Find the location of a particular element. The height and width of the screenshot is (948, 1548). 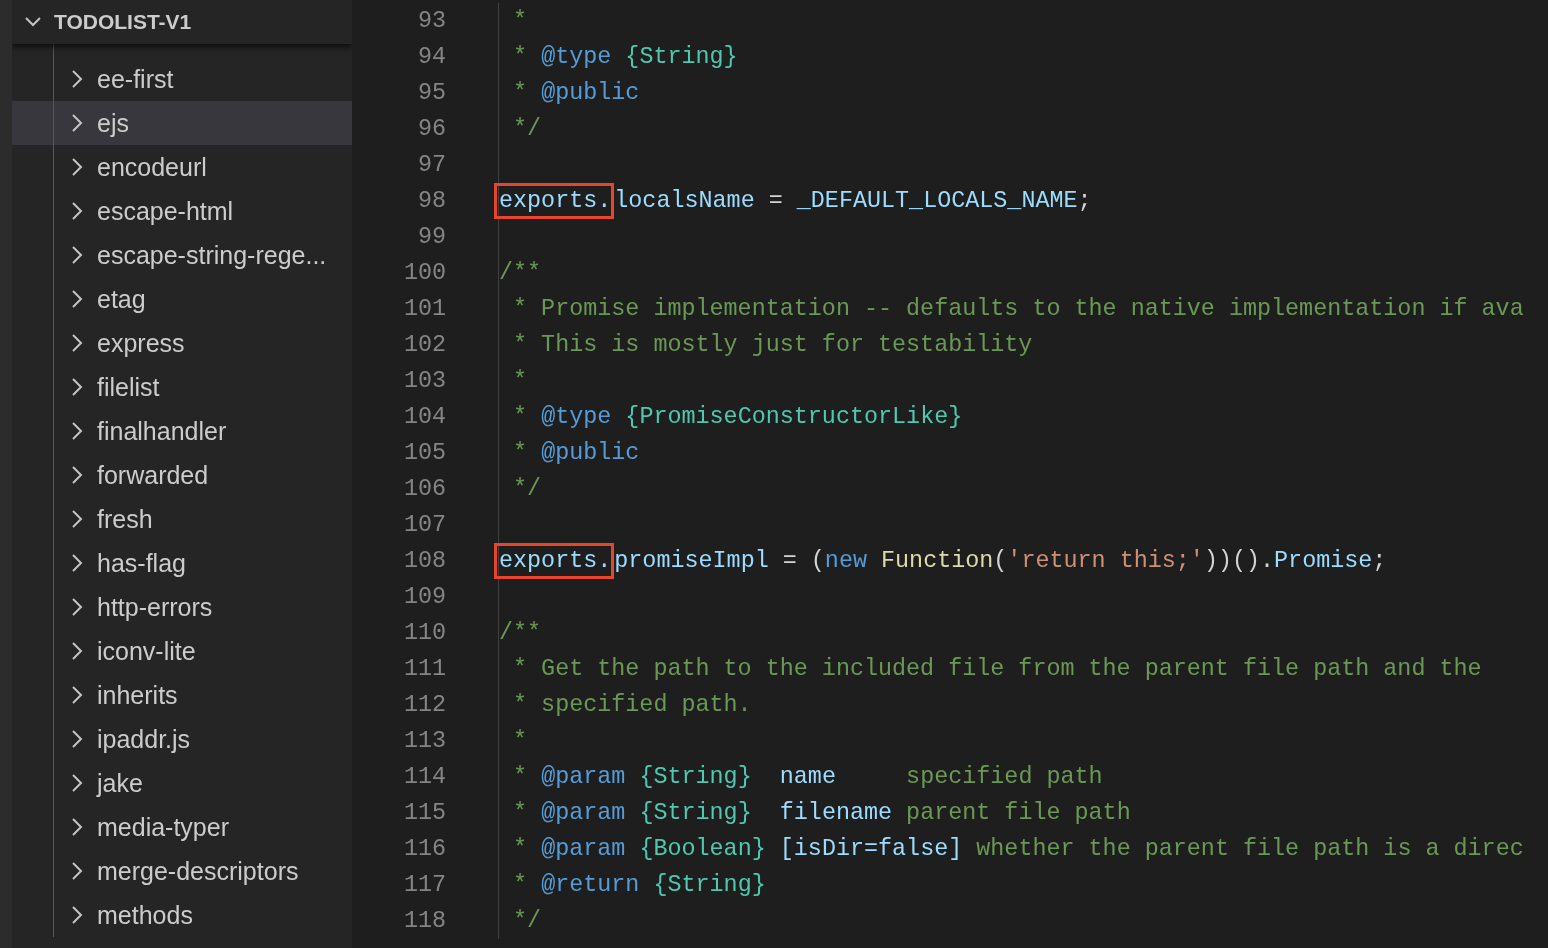

line-number: 116 is located at coordinates (424, 849).